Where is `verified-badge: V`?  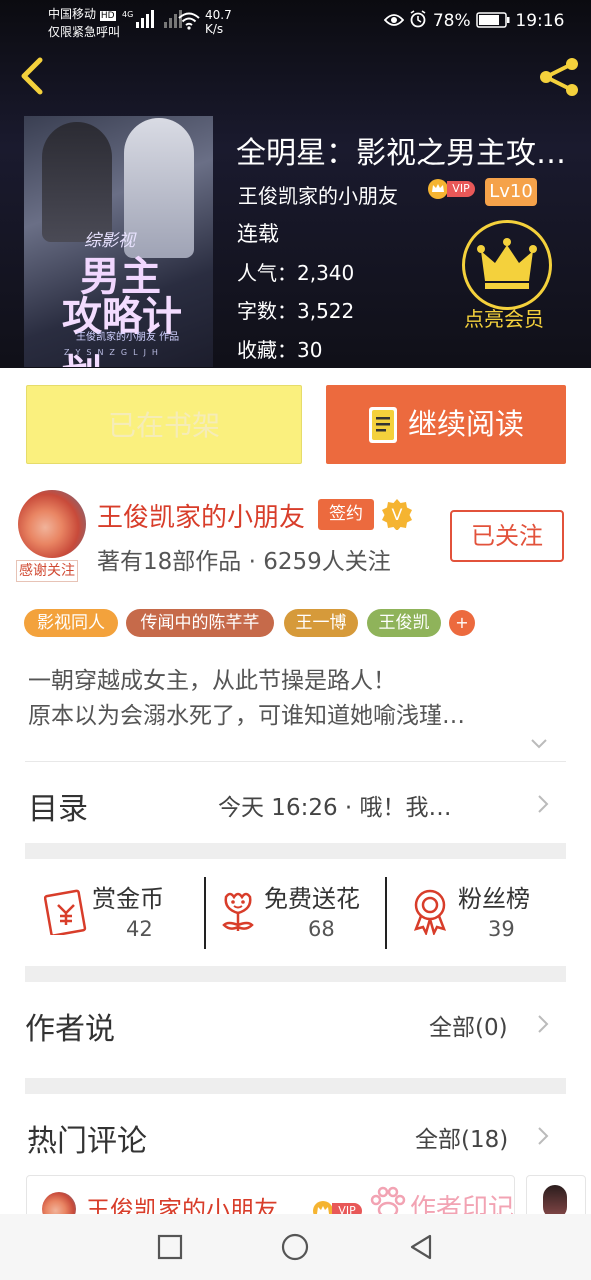
verified-badge: V is located at coordinates (397, 514).